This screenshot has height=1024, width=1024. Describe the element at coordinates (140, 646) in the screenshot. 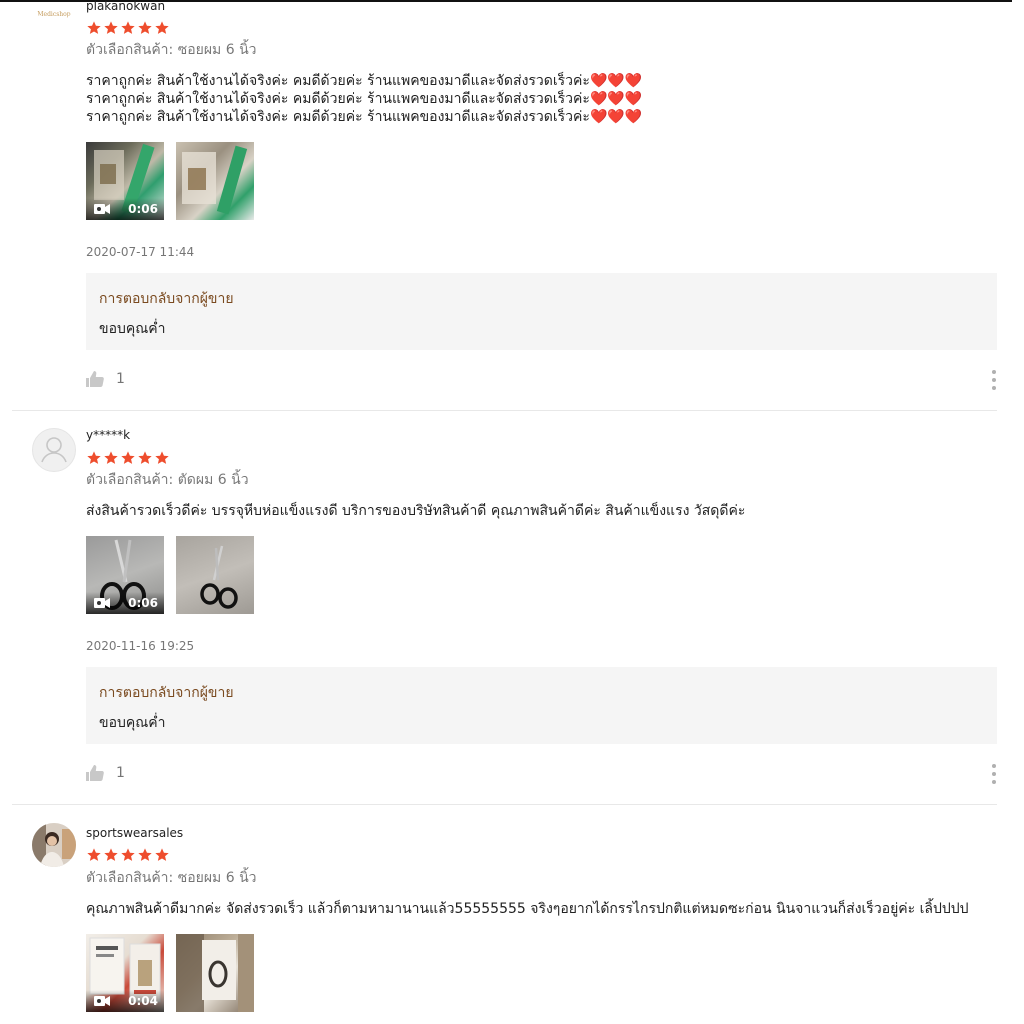

I see `review-date: 2020-11-16 19:25` at that location.